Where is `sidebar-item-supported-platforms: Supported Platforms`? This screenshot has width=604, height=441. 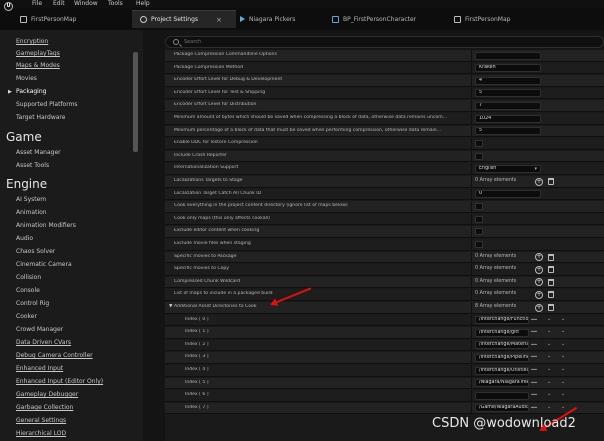
sidebar-item-supported-platforms: Supported Platforms is located at coordinates (47, 104).